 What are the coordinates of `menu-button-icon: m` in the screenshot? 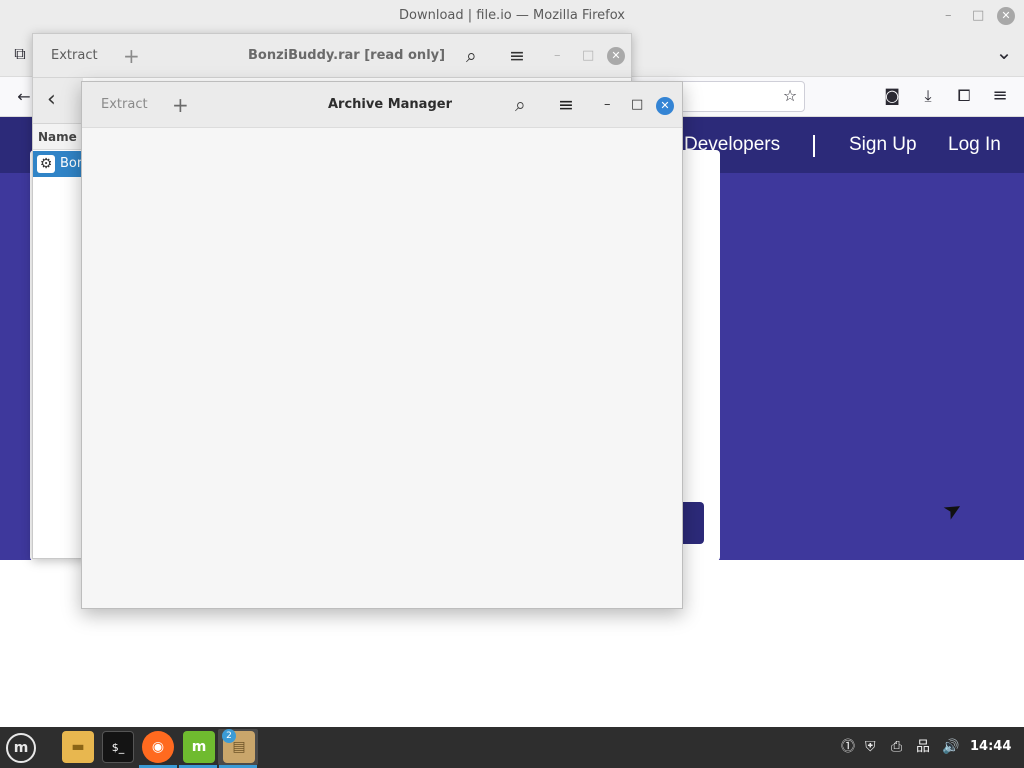 It's located at (21, 748).